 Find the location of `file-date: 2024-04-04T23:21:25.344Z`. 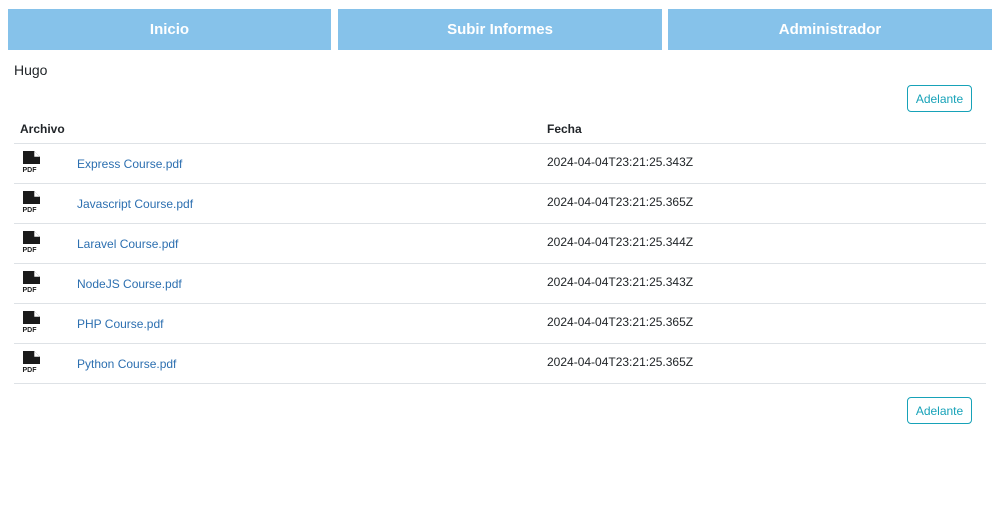

file-date: 2024-04-04T23:21:25.344Z is located at coordinates (620, 242).